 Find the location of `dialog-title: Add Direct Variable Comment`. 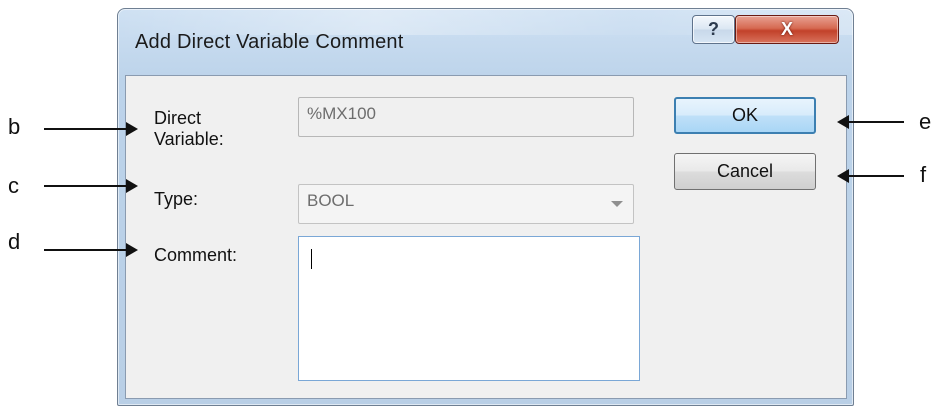

dialog-title: Add Direct Variable Comment is located at coordinates (269, 42).